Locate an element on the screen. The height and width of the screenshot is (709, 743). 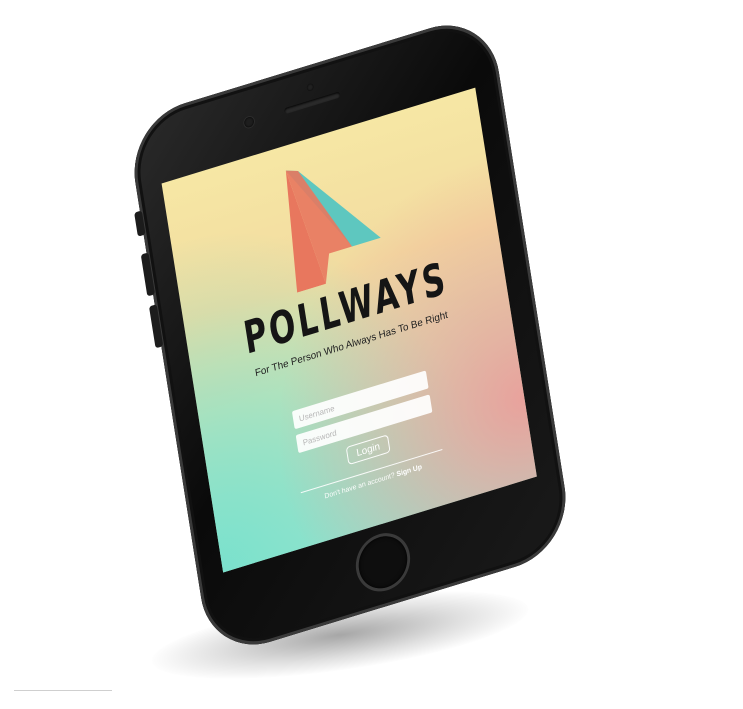
login-button: Login is located at coordinates (368, 450).